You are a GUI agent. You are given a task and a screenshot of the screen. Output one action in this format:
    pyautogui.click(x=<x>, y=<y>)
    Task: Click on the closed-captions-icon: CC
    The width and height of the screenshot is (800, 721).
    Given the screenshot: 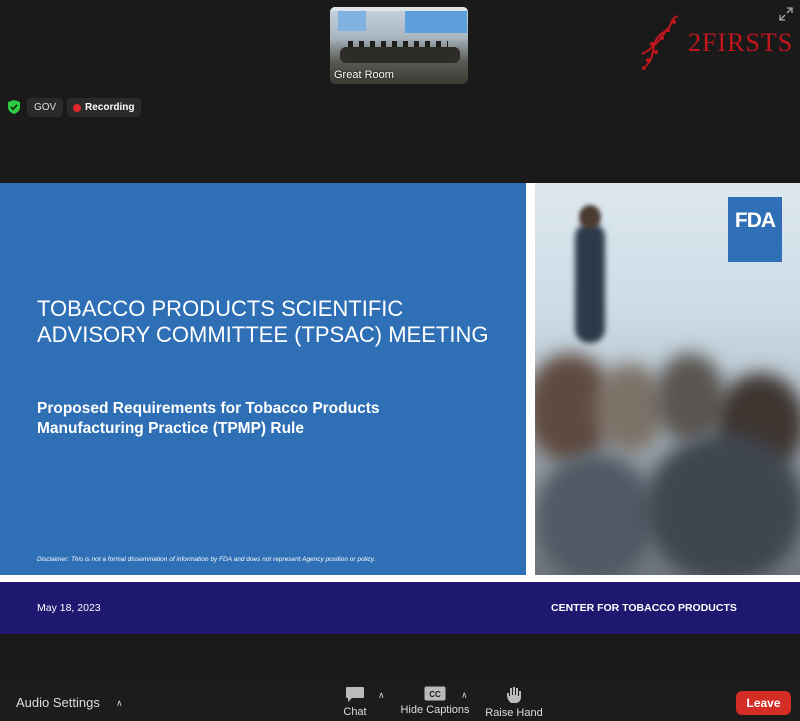 What is the action you would take?
    pyautogui.click(x=435, y=693)
    